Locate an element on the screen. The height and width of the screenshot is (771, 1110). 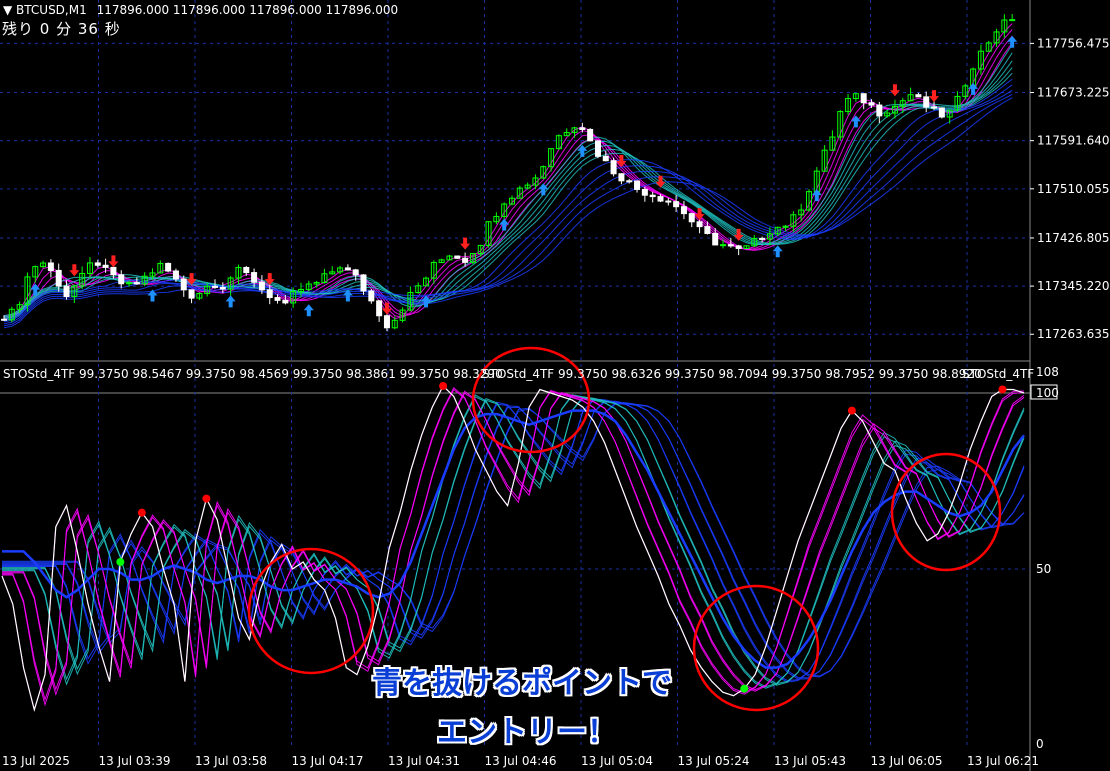
price-tick-label: 117263.635 is located at coordinates (1073, 334).